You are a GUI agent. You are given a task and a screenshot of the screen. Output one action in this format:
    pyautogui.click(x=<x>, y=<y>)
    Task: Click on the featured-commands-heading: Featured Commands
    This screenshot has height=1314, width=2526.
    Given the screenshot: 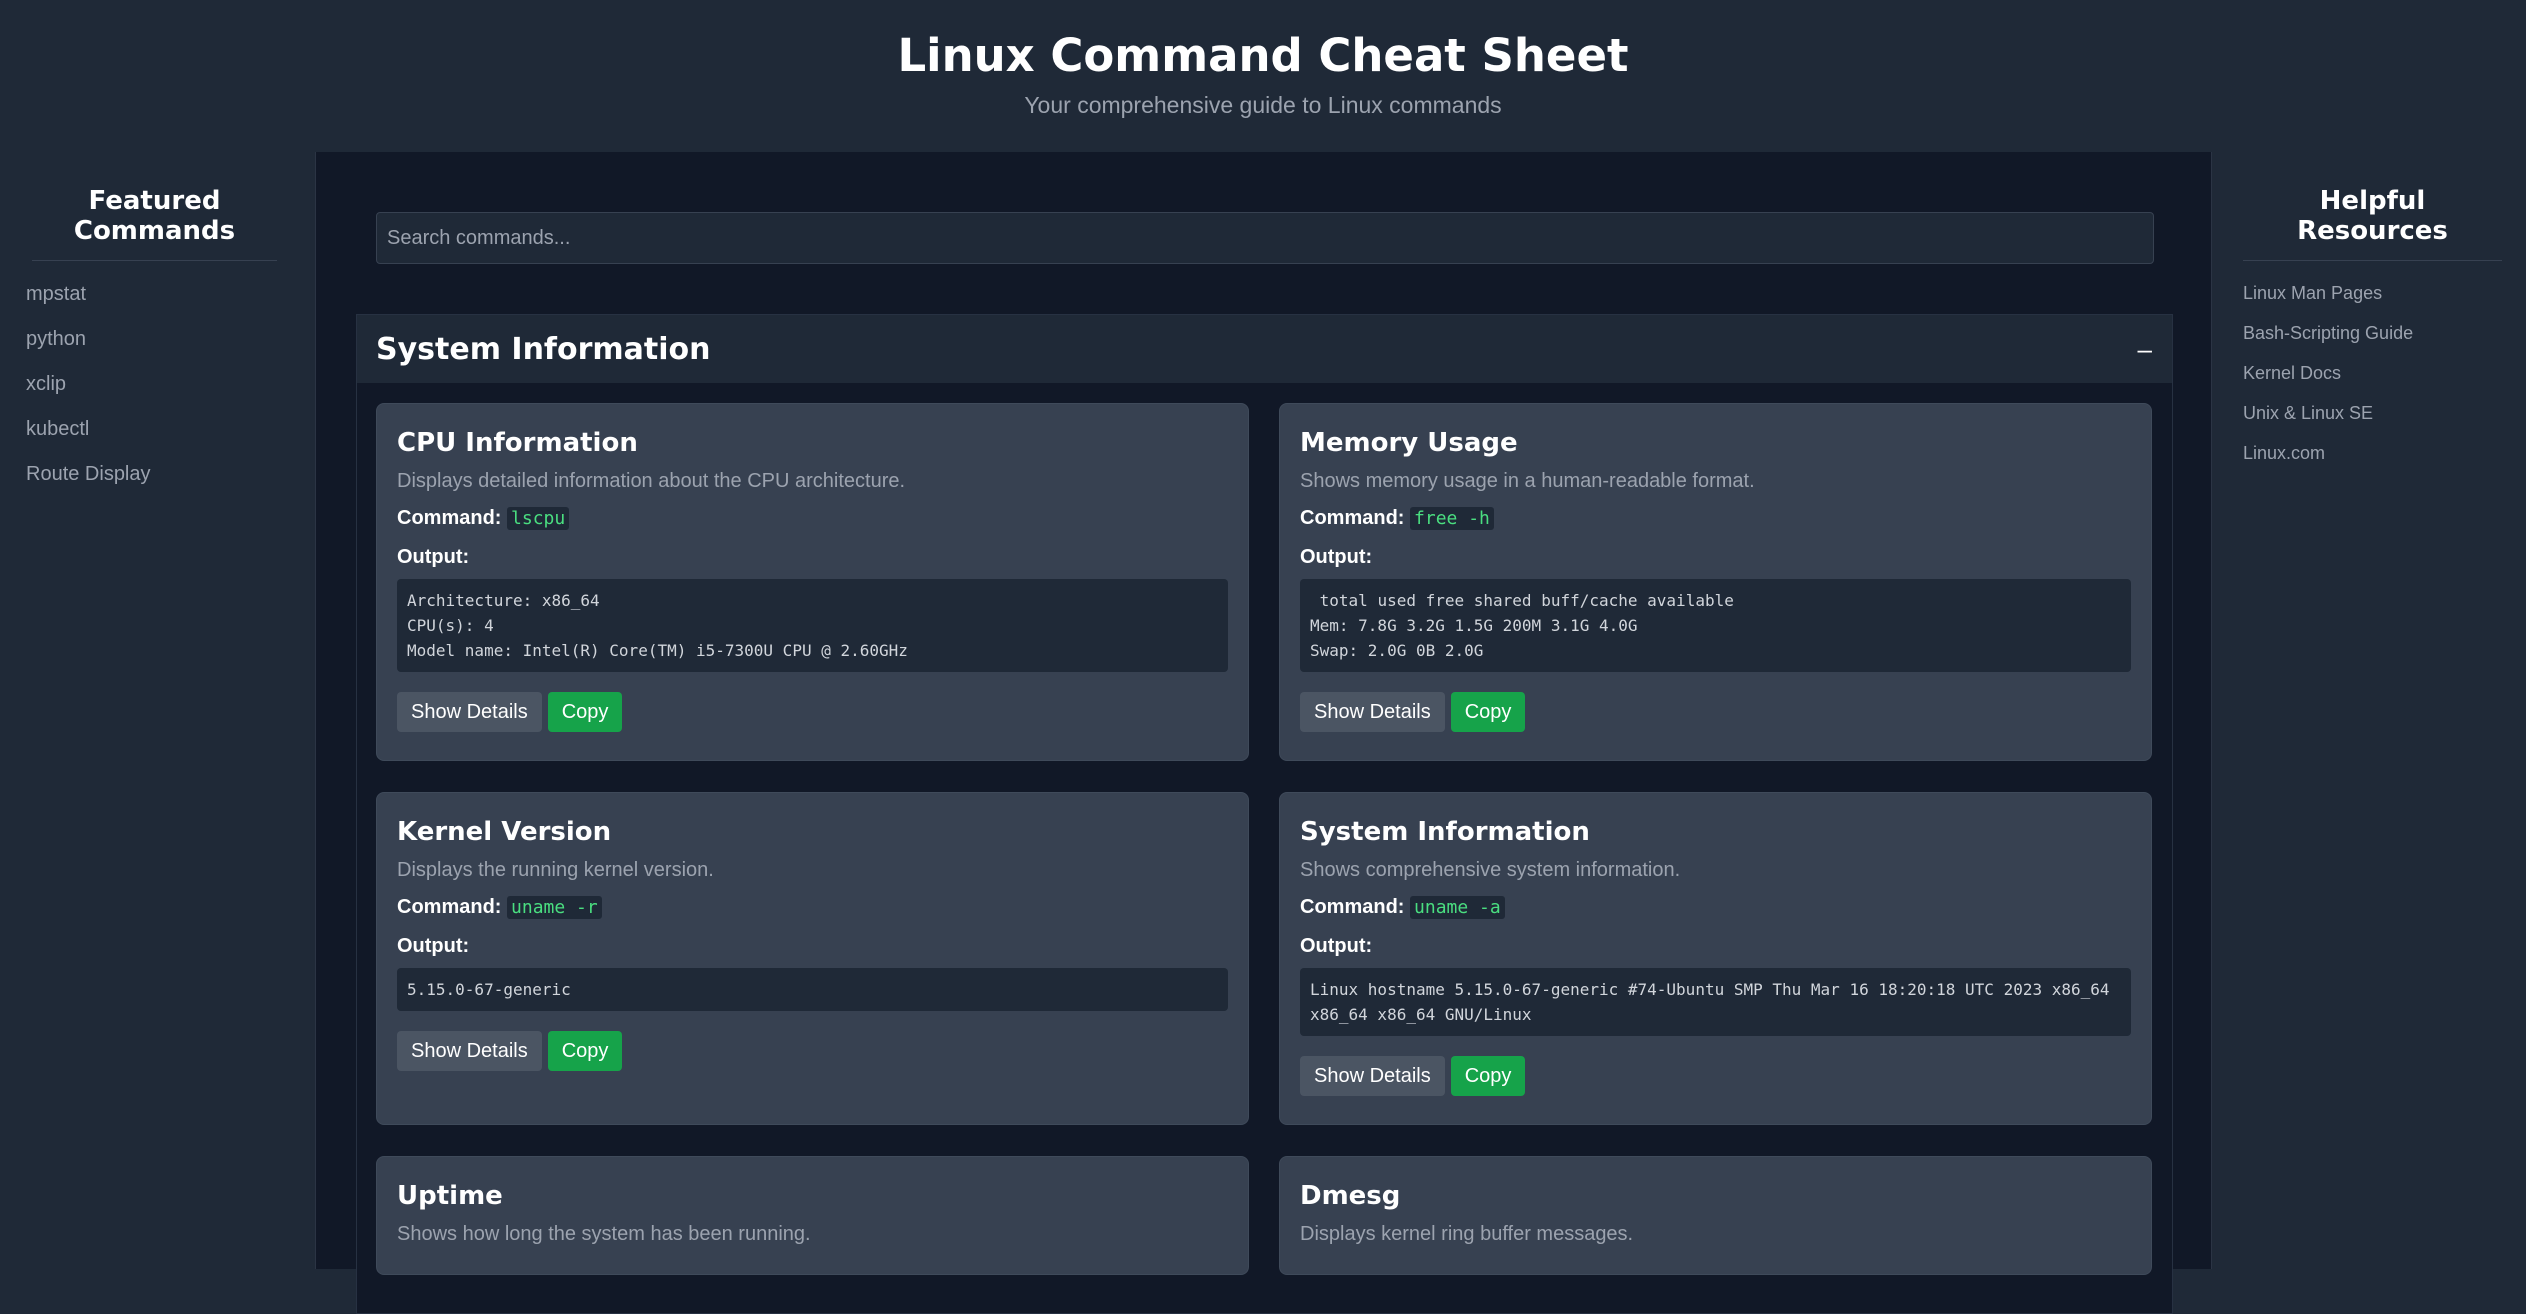 What is the action you would take?
    pyautogui.click(x=154, y=223)
    